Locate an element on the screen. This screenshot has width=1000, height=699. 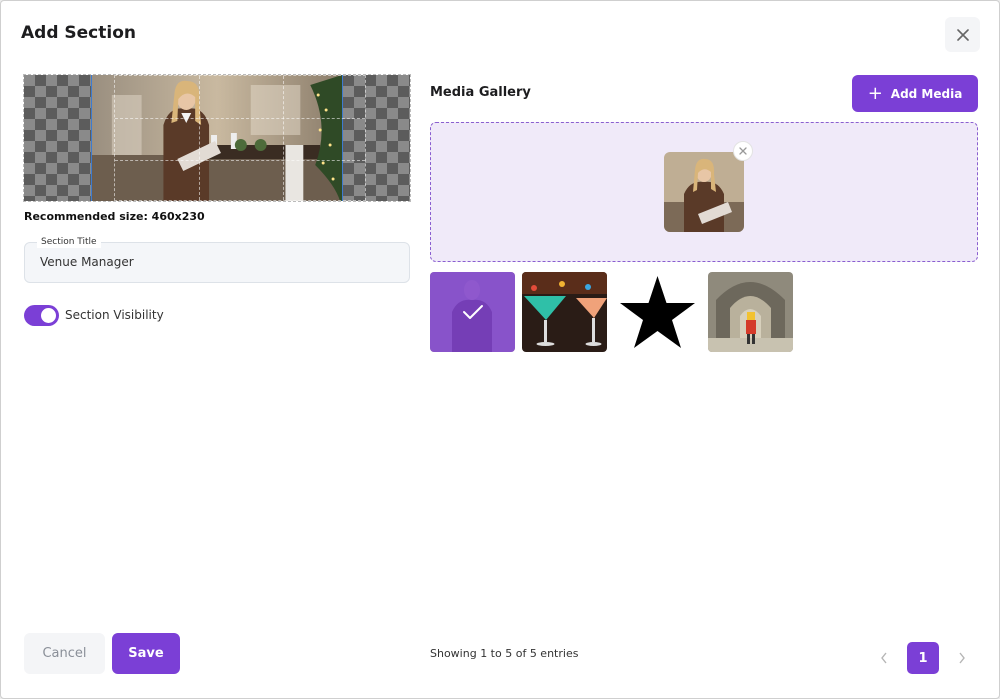
gallery-thumb-woman-with-laptop is located at coordinates (472, 312).